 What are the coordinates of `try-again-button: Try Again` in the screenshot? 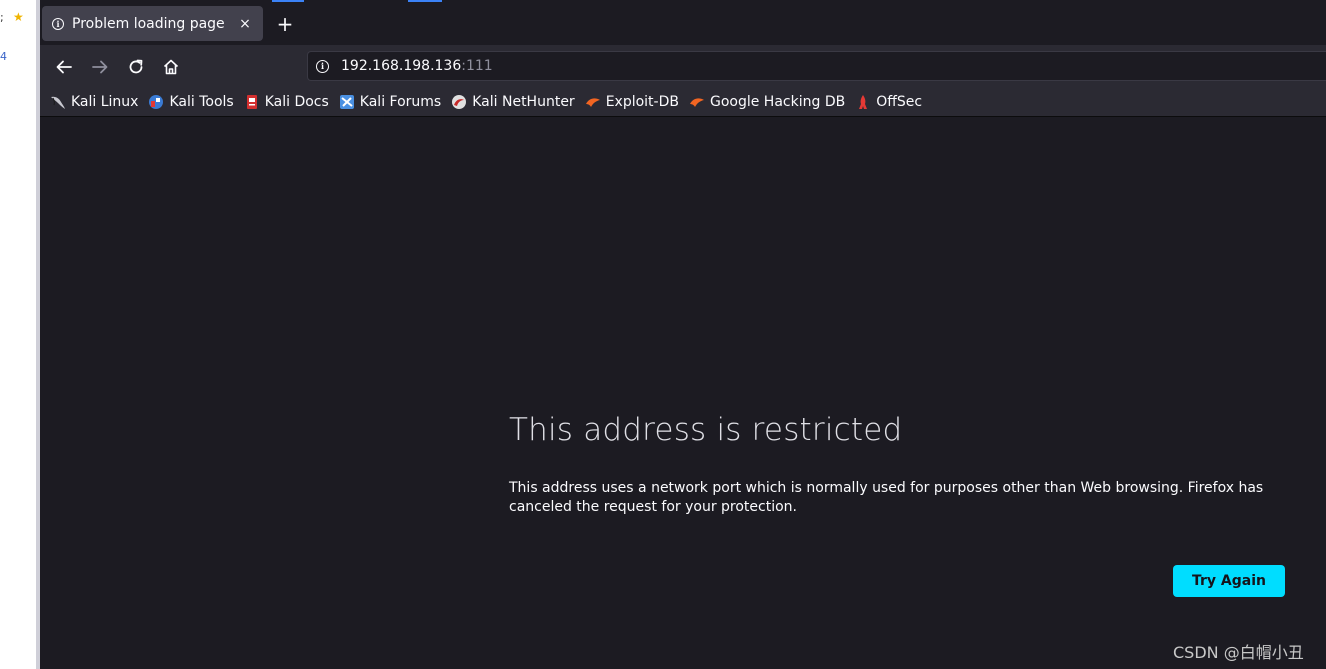 It's located at (1229, 581).